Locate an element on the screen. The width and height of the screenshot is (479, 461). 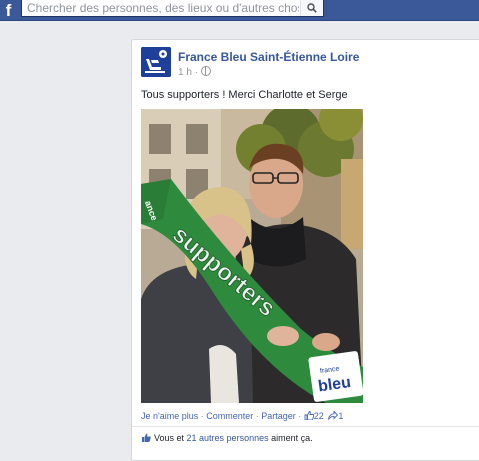
others-link: 21 autres personnes is located at coordinates (228, 438).